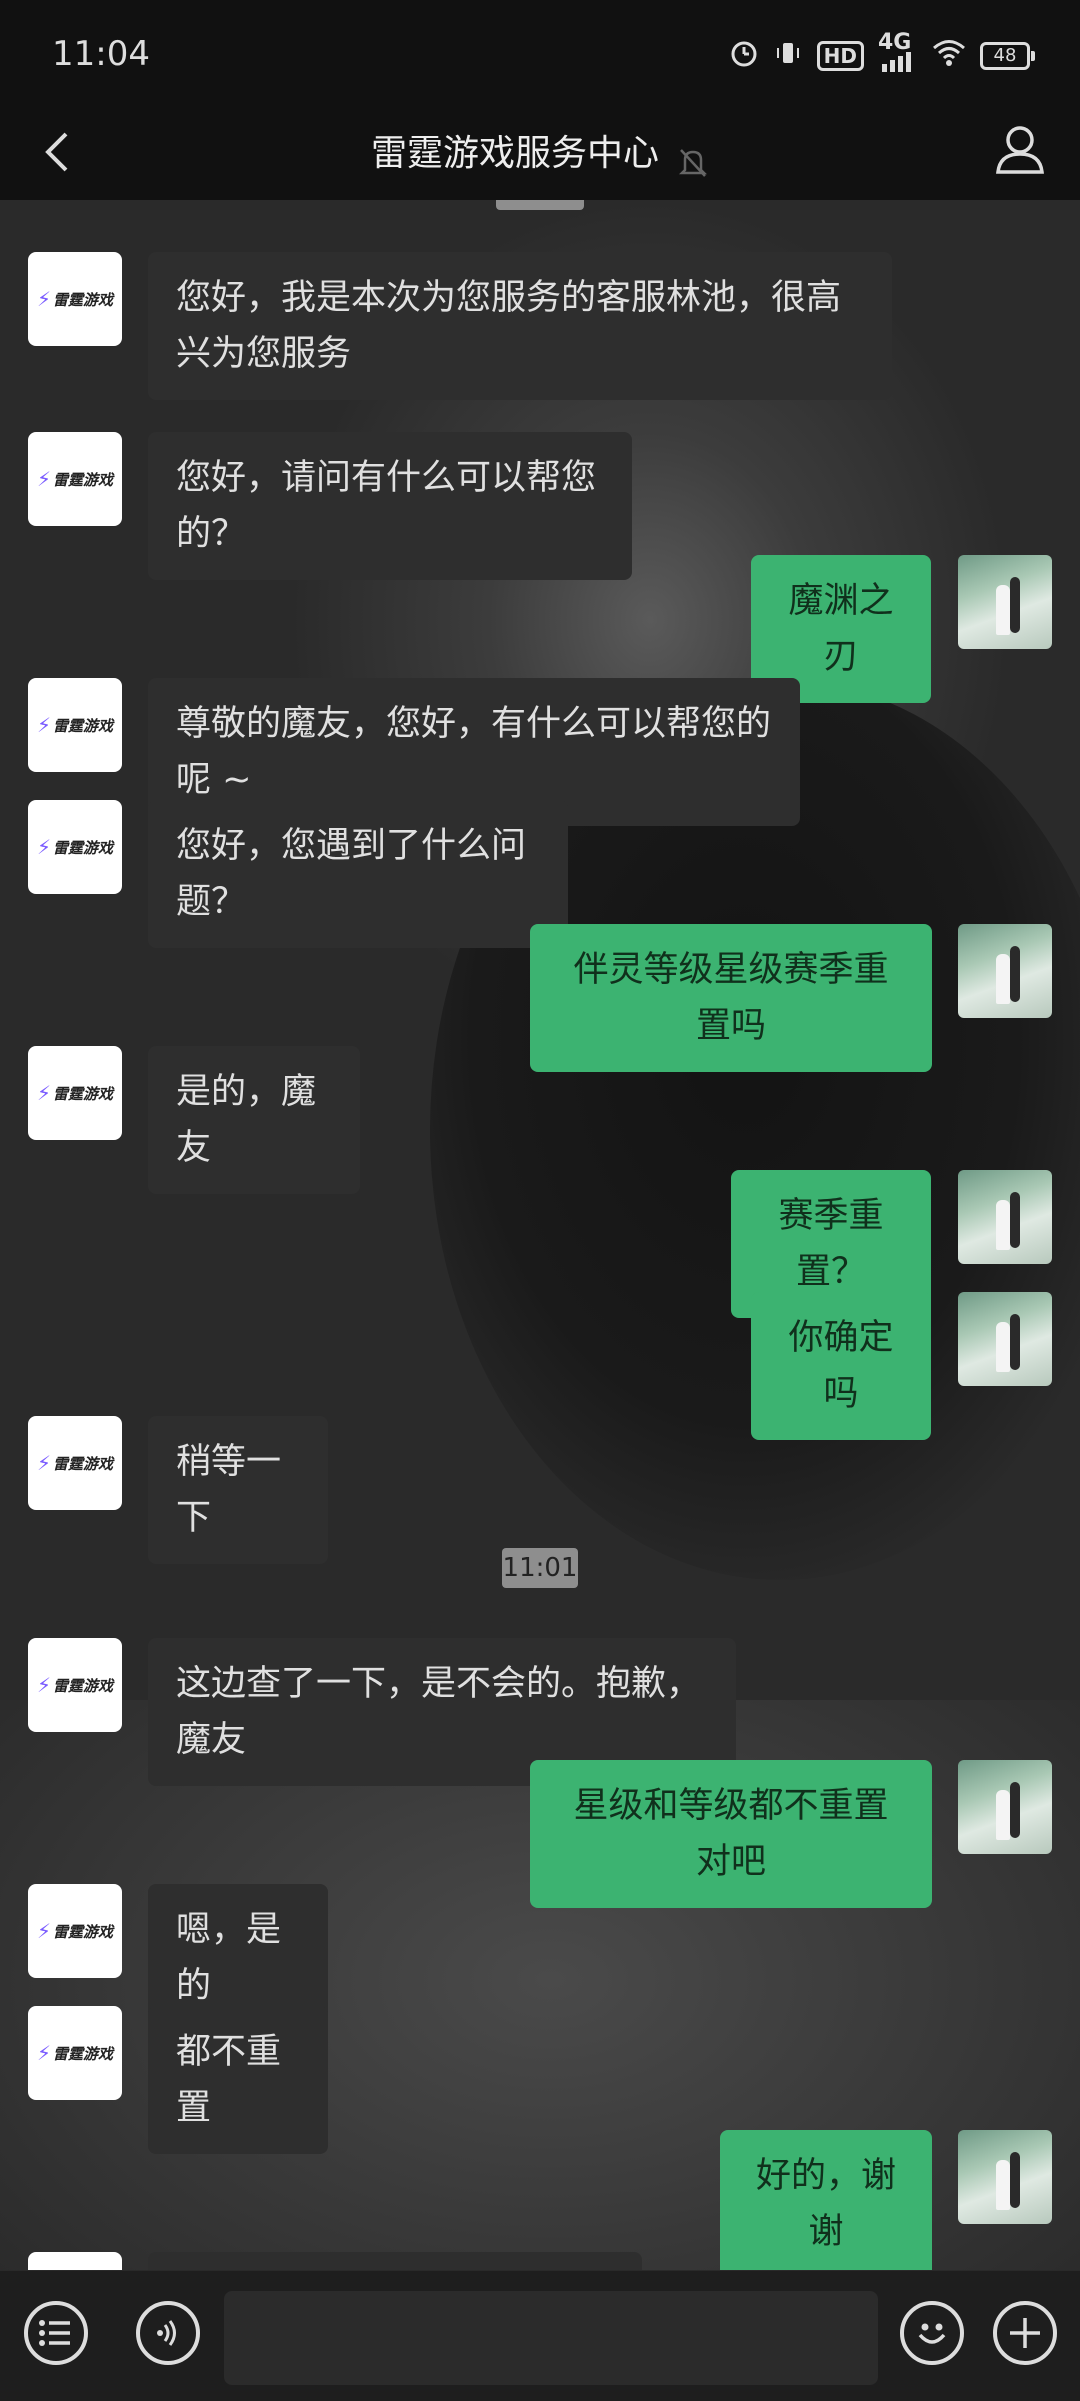 The height and width of the screenshot is (2401, 1080). What do you see at coordinates (788, 56) in the screenshot?
I see `vibrate-icon` at bounding box center [788, 56].